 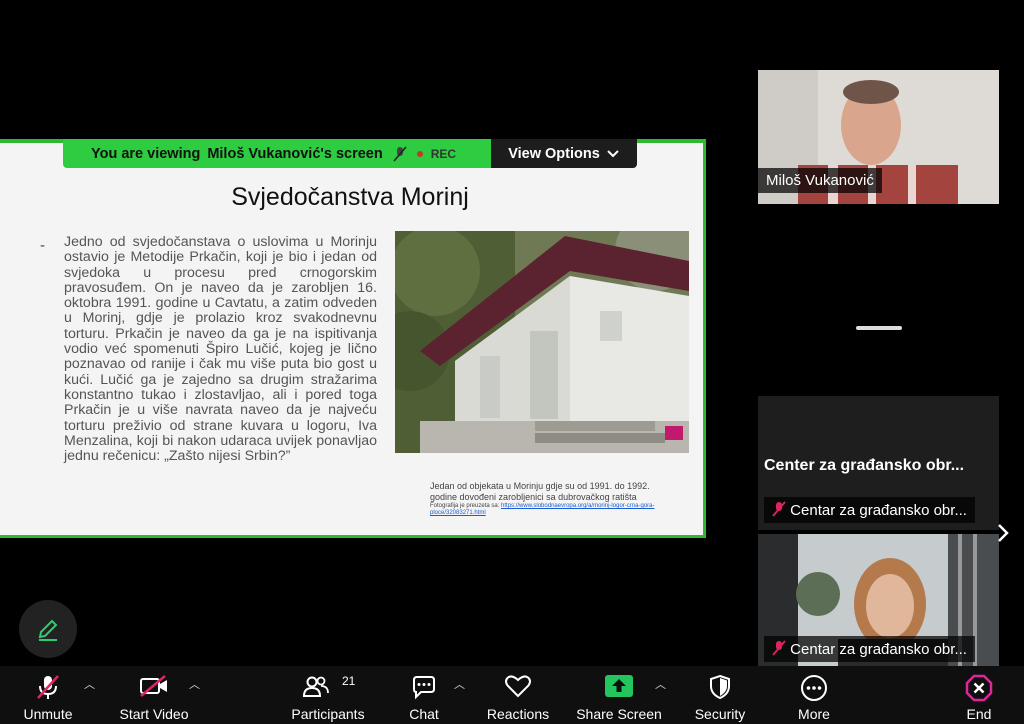 I want to click on participants-button: 21 Participants, so click(x=328, y=695).